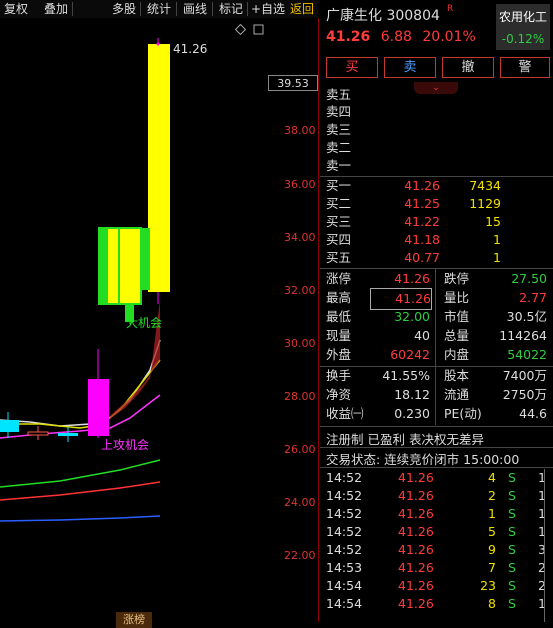  What do you see at coordinates (190, 49) in the screenshot?
I see `high-price-label: 41.26` at bounding box center [190, 49].